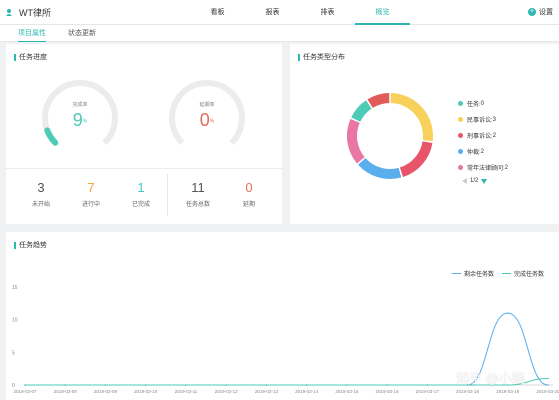  I want to click on legend-item-criminal: 刑事诉讼: 2, so click(477, 135).